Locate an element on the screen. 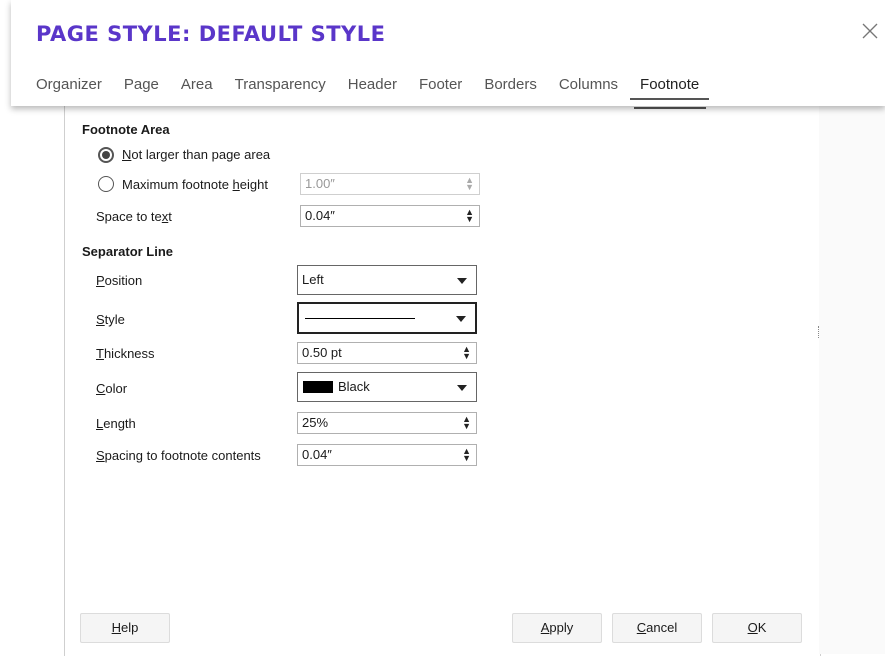 The height and width of the screenshot is (656, 885). tab-organizer: Organizer is located at coordinates (69, 88).